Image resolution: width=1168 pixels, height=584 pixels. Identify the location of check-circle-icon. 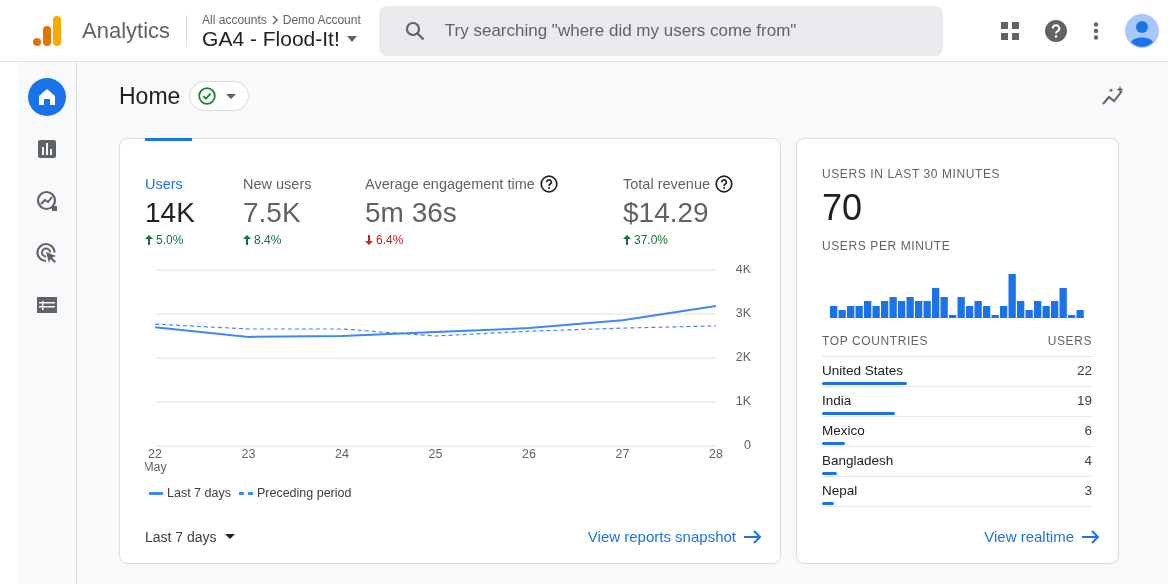
(207, 96).